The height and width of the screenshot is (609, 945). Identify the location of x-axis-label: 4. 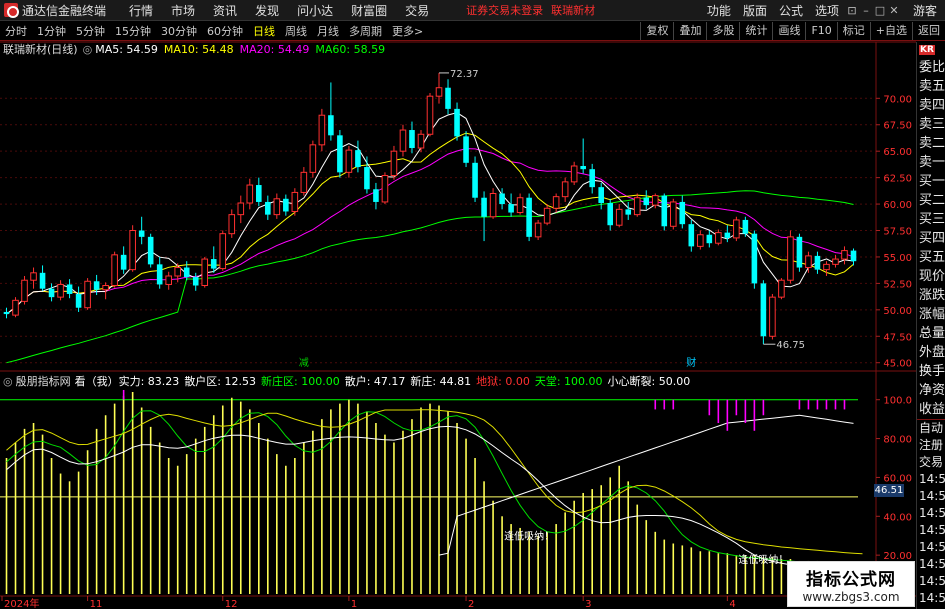
(732, 604).